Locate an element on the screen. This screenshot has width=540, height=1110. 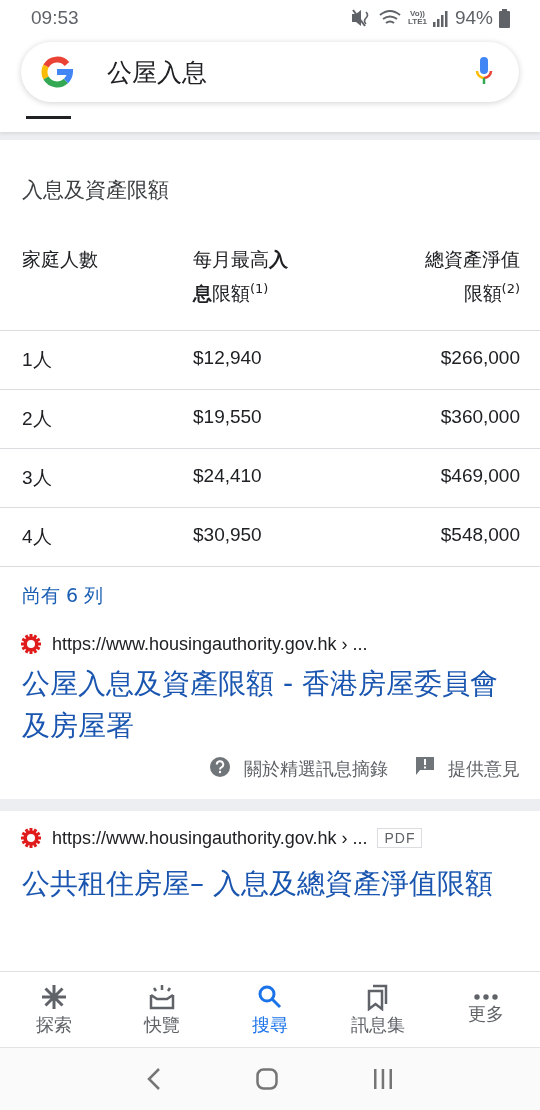
home-icon is located at coordinates (267, 1079).